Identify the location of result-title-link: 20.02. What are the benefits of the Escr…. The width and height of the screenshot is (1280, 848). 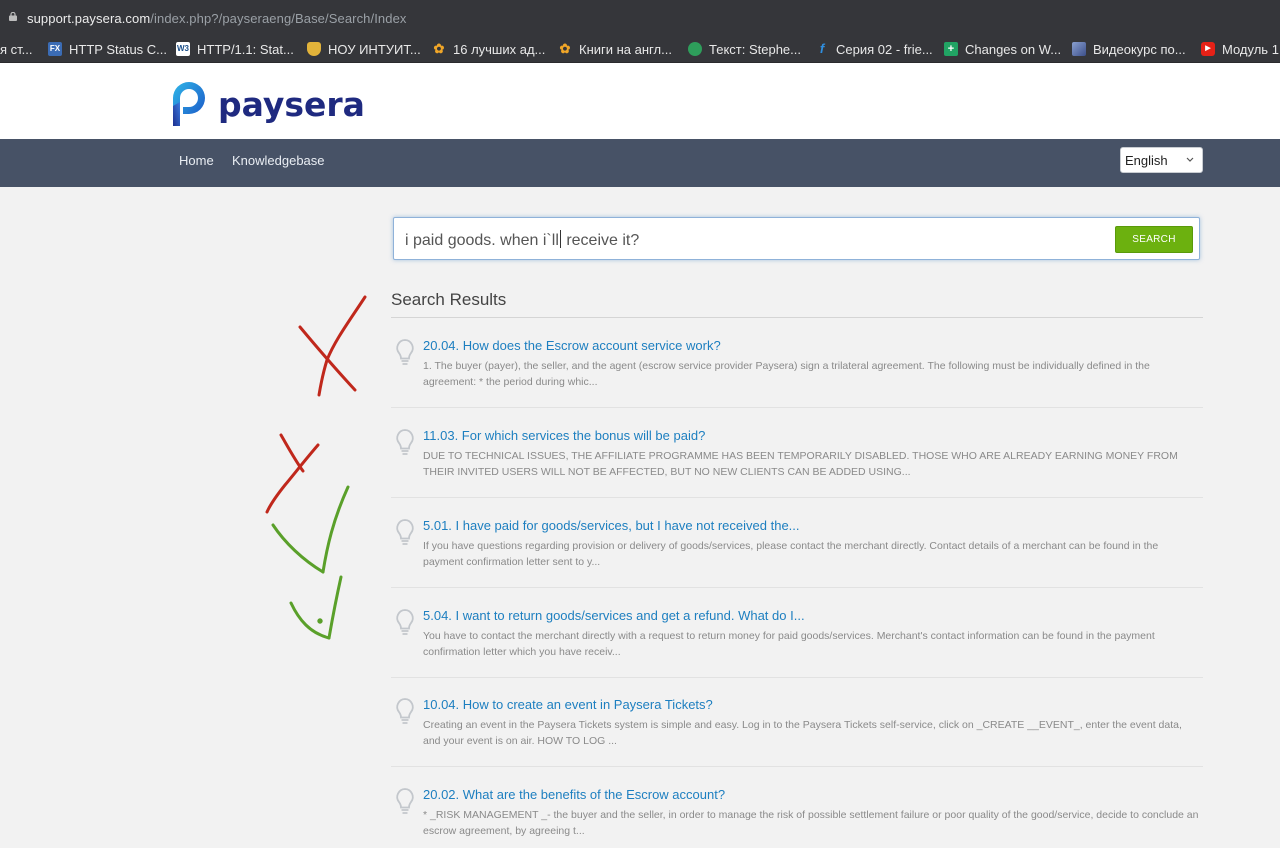
(574, 794).